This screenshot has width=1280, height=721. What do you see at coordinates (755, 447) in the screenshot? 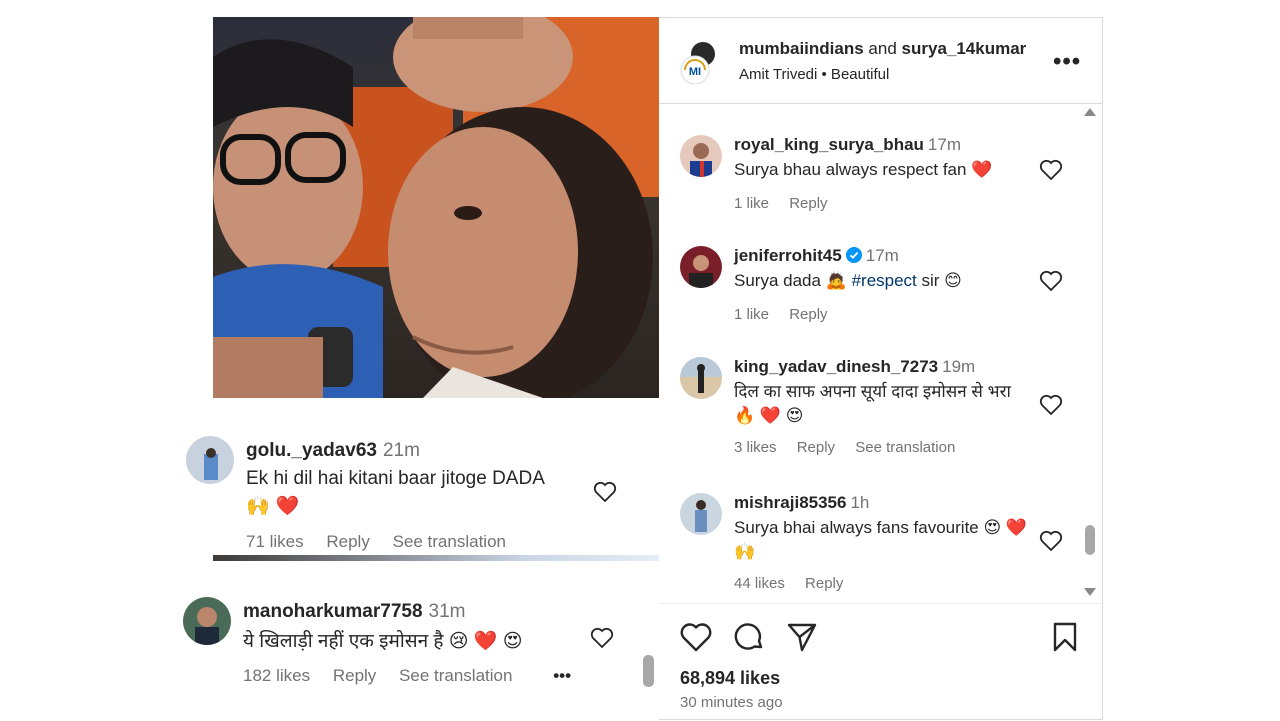
I see `comment-likes: 3 likes` at bounding box center [755, 447].